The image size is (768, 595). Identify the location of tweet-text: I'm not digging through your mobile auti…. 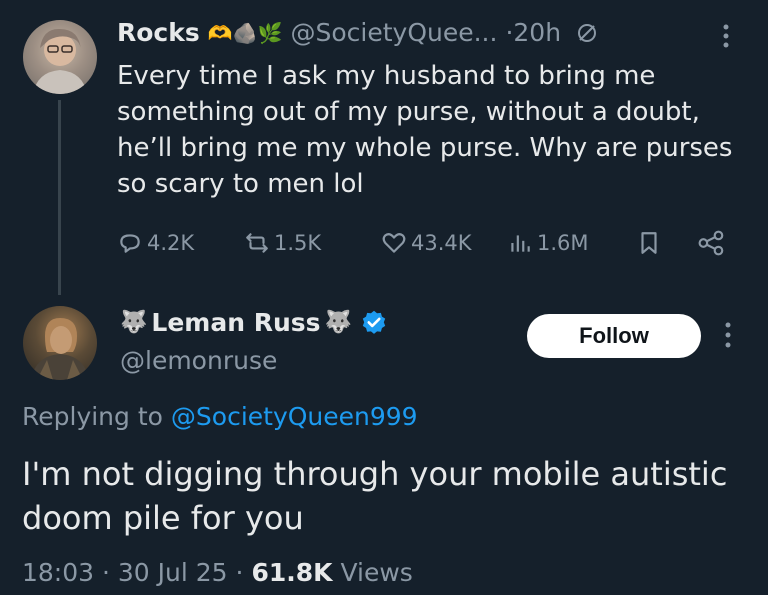
(375, 496).